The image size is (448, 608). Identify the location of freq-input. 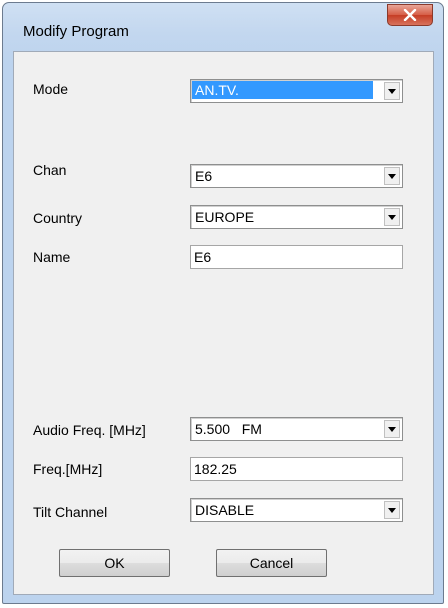
(294, 469).